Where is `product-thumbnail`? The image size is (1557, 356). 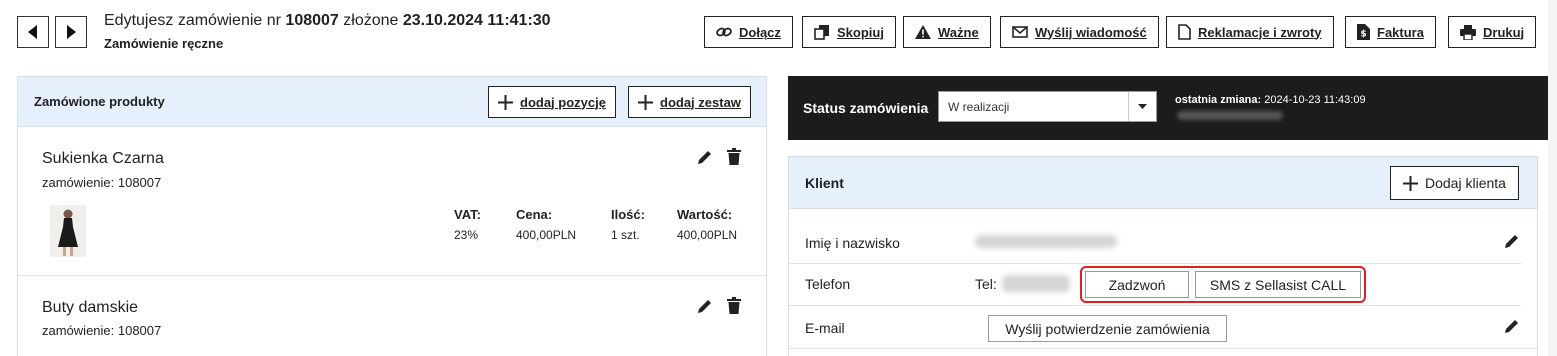 product-thumbnail is located at coordinates (68, 231).